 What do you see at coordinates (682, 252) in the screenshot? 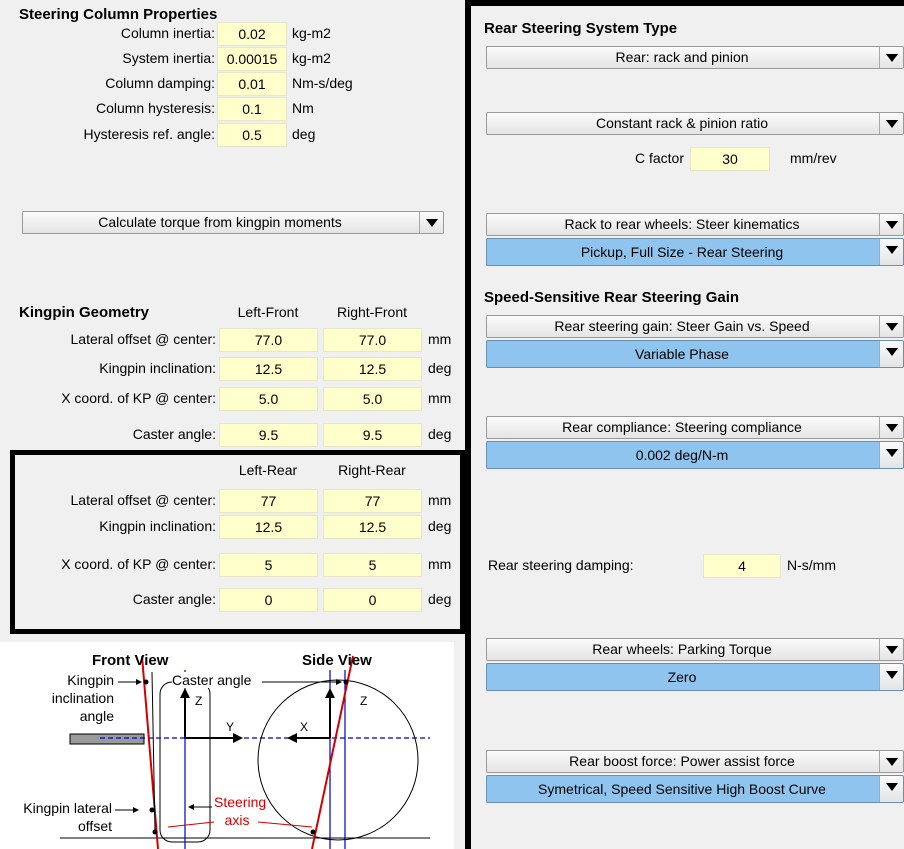
I see `steer-kinematics-dataset-text: Pickup, Full Size - Rear Steering` at bounding box center [682, 252].